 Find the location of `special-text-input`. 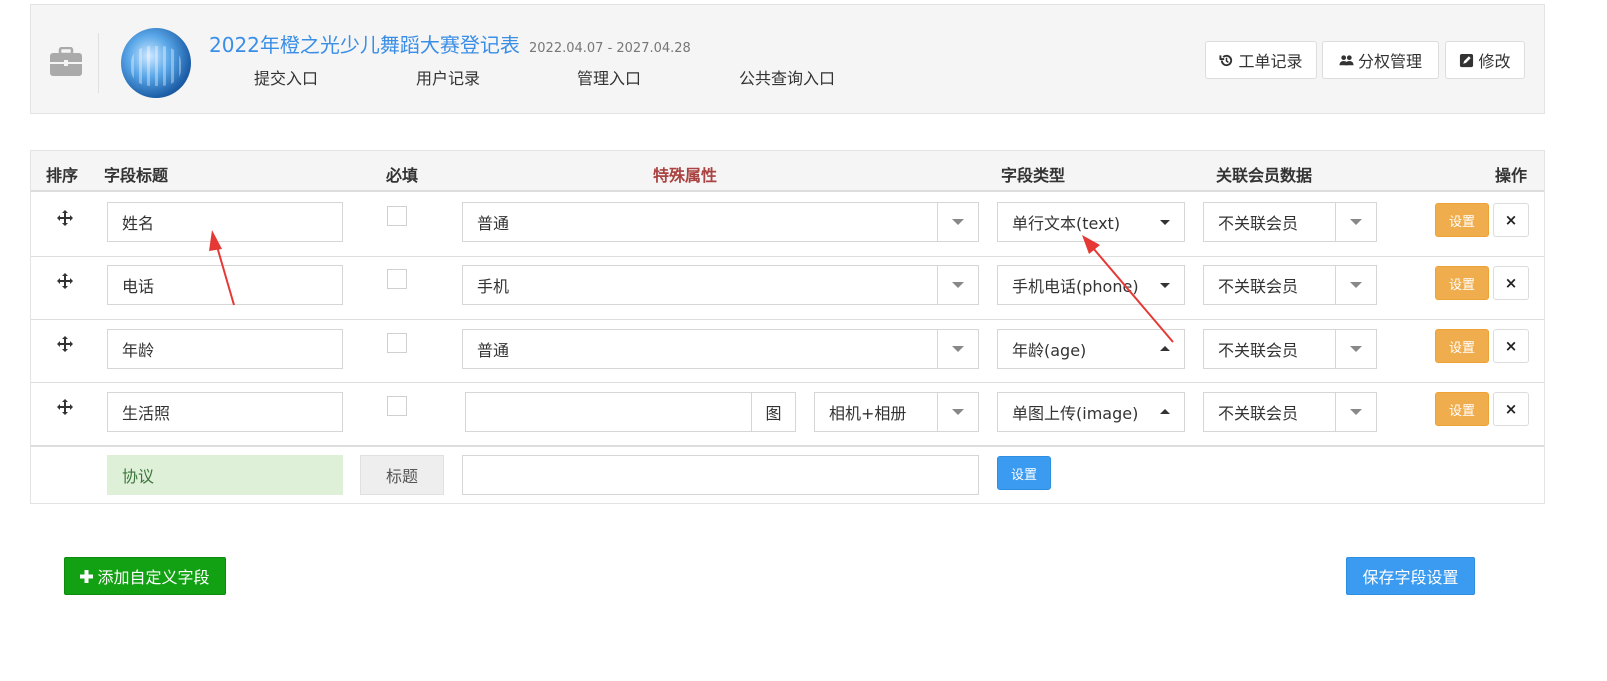

special-text-input is located at coordinates (608, 412).